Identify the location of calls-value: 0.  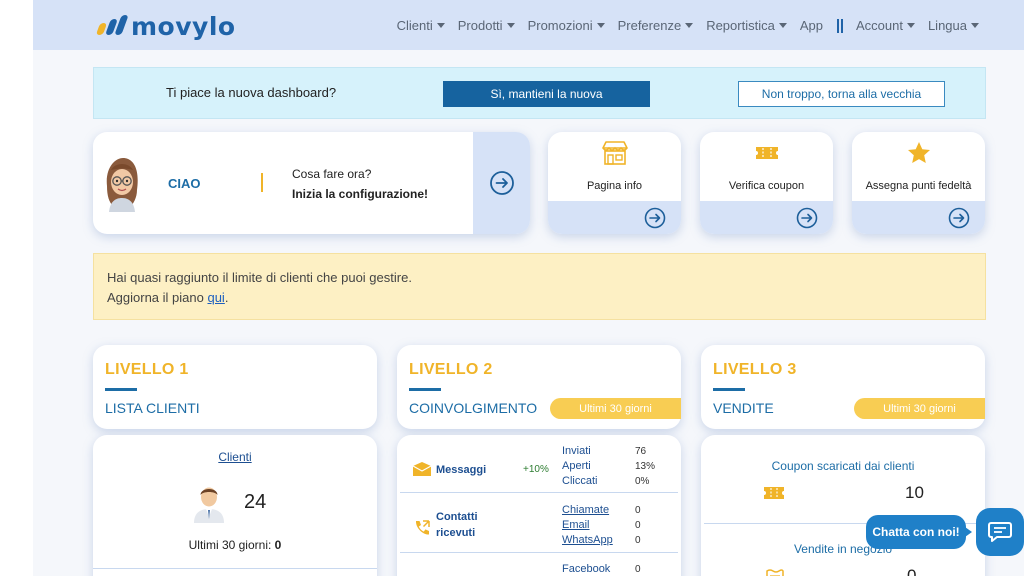
(638, 510).